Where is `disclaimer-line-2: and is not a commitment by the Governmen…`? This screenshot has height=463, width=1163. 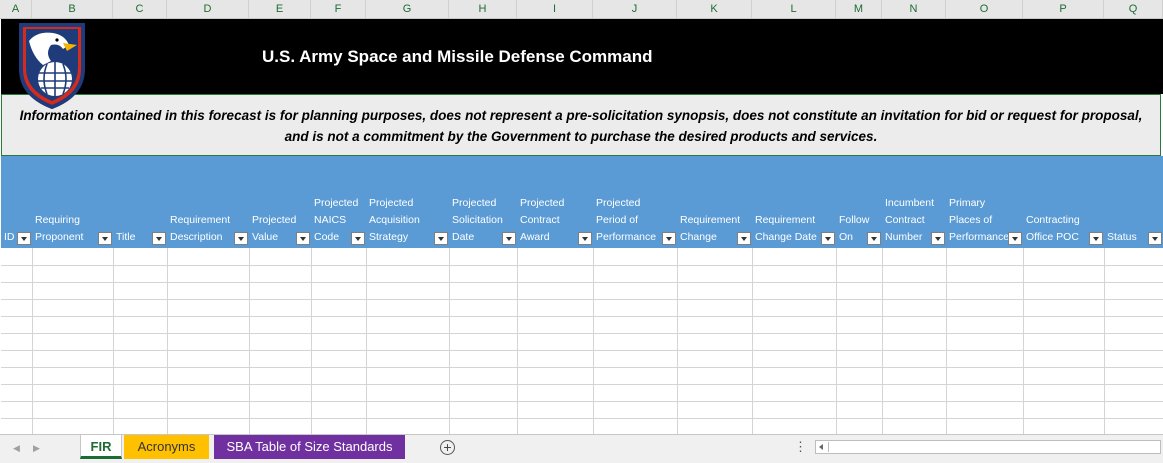 disclaimer-line-2: and is not a commitment by the Governmen… is located at coordinates (581, 136).